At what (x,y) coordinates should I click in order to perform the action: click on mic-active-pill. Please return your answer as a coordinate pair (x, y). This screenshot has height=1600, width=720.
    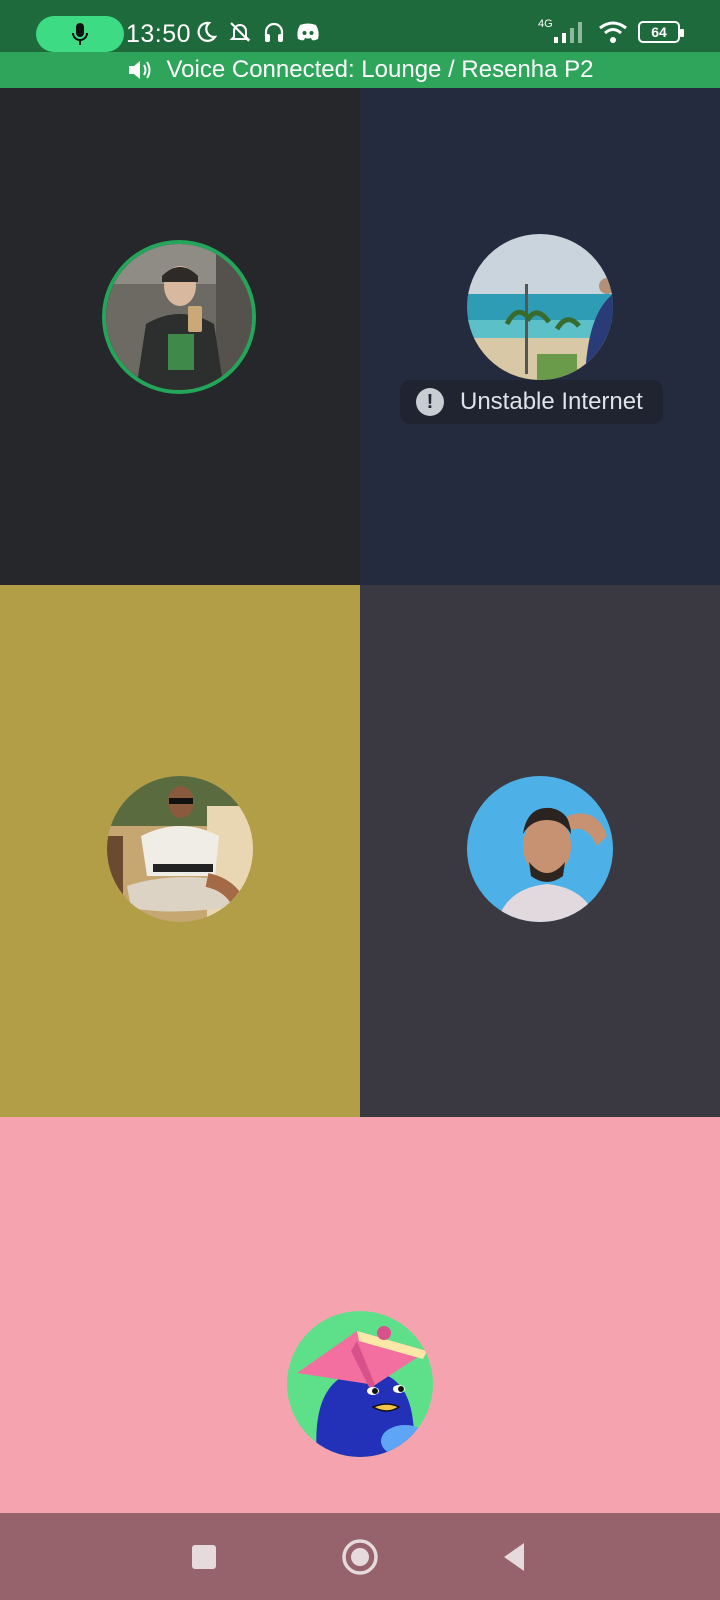
    Looking at the image, I should click on (80, 34).